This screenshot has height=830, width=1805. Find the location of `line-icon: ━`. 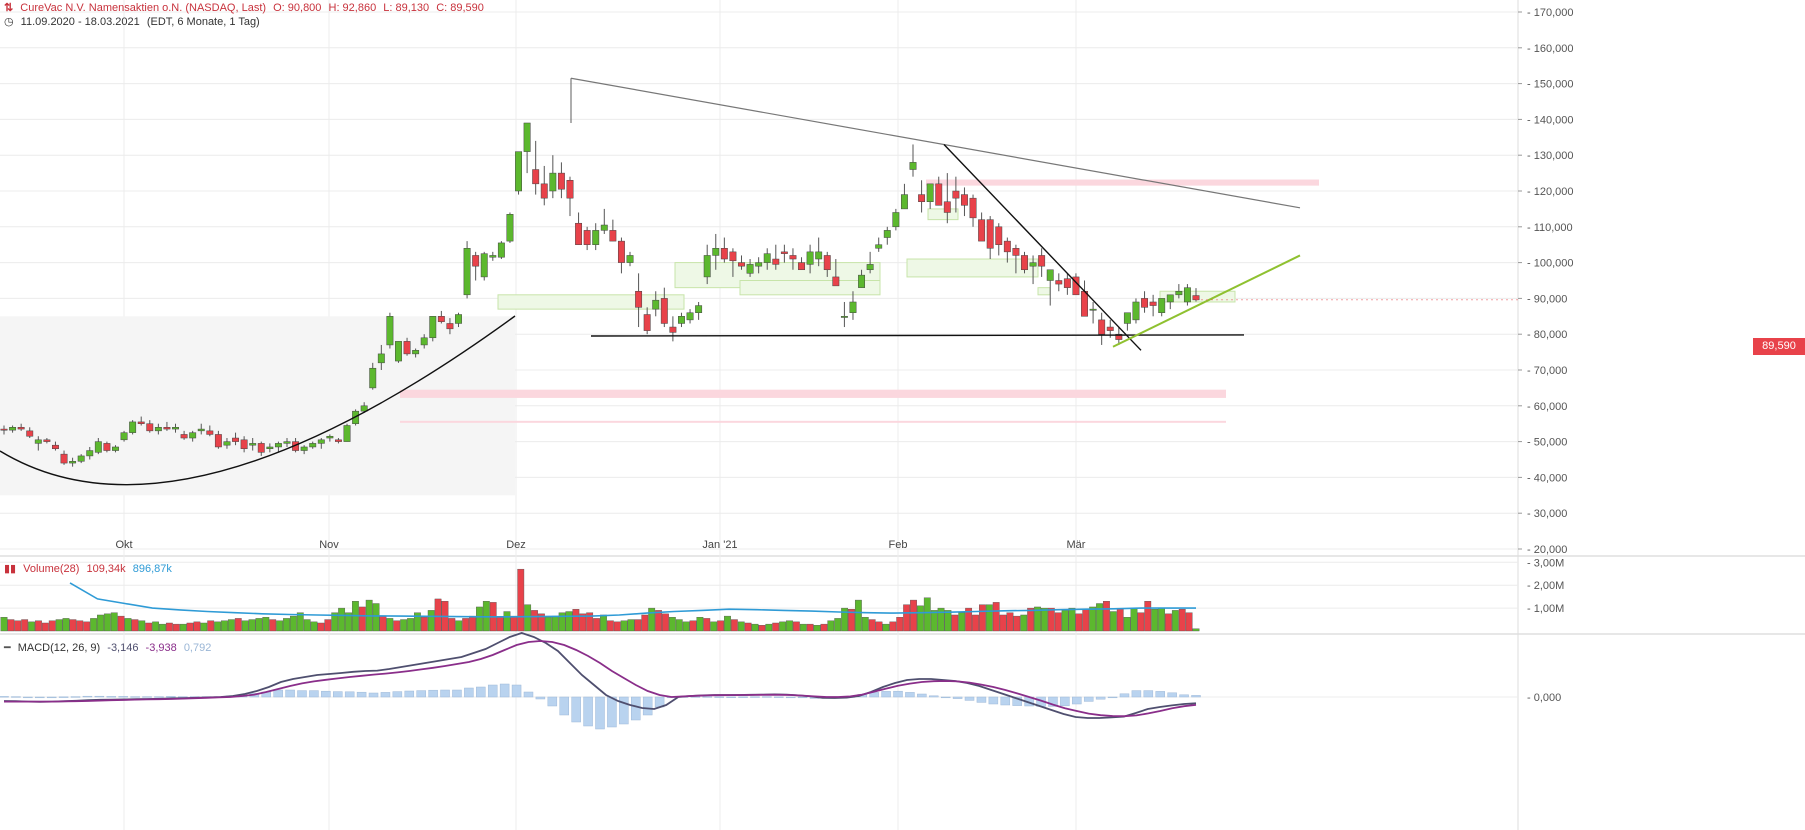

line-icon: ━ is located at coordinates (7, 648).